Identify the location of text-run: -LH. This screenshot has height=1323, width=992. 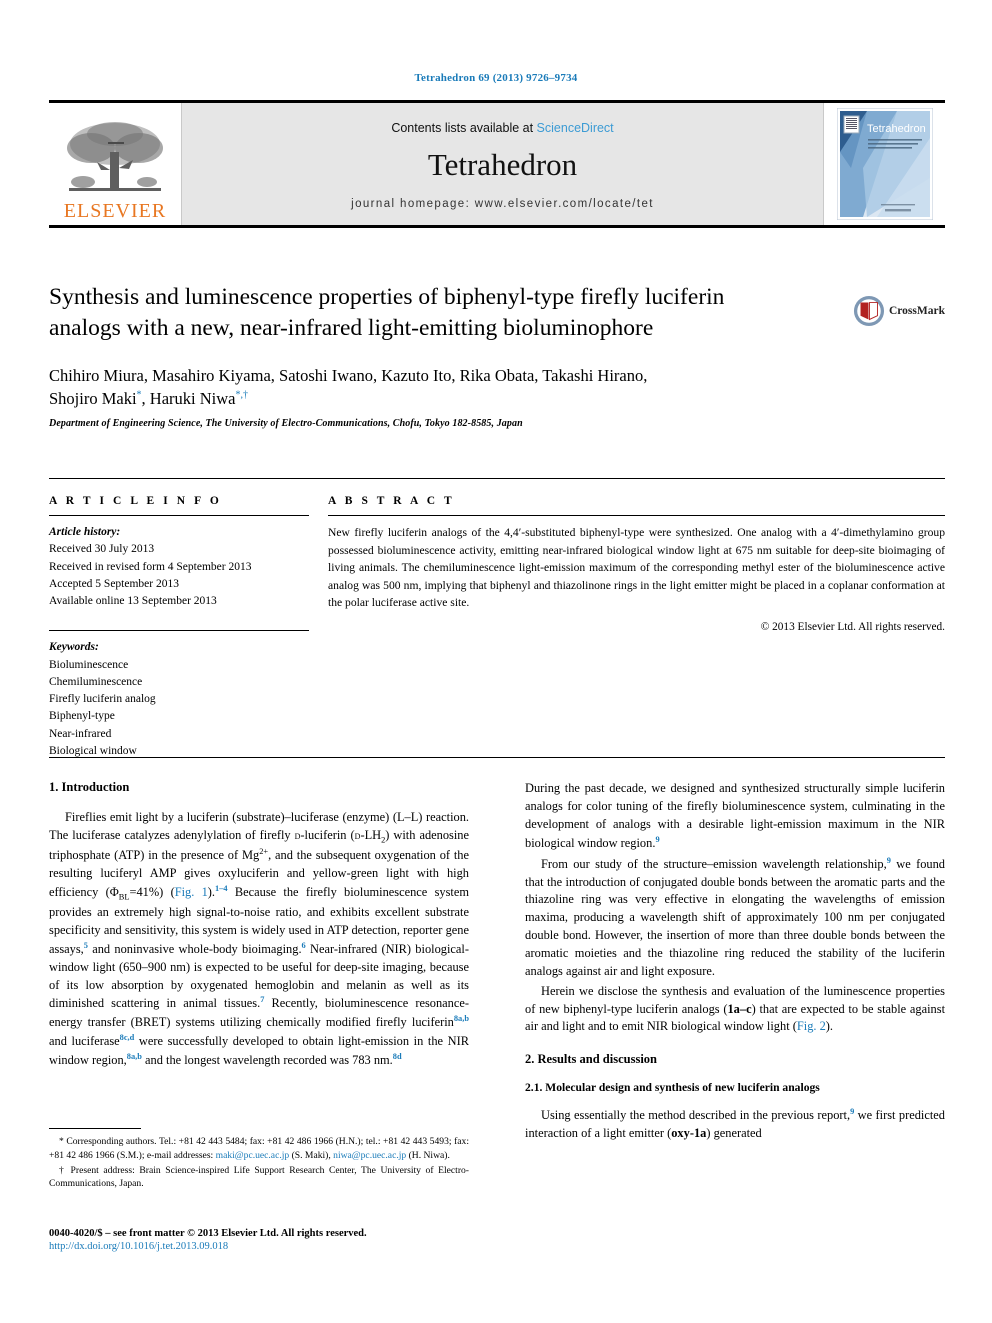
(371, 834).